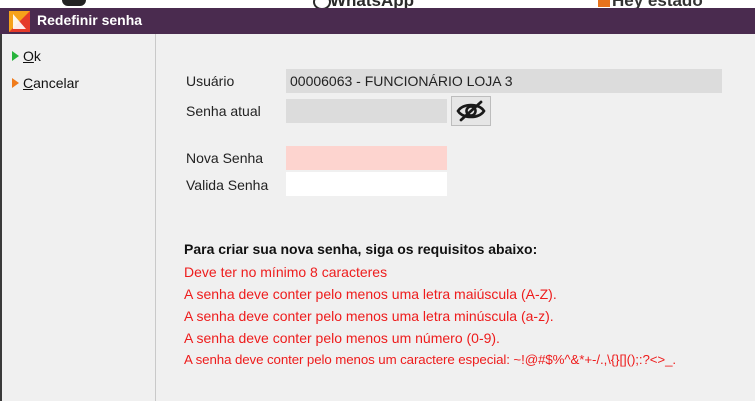  Describe the element at coordinates (74, 3) in the screenshot. I see `background-logo-icon` at that location.